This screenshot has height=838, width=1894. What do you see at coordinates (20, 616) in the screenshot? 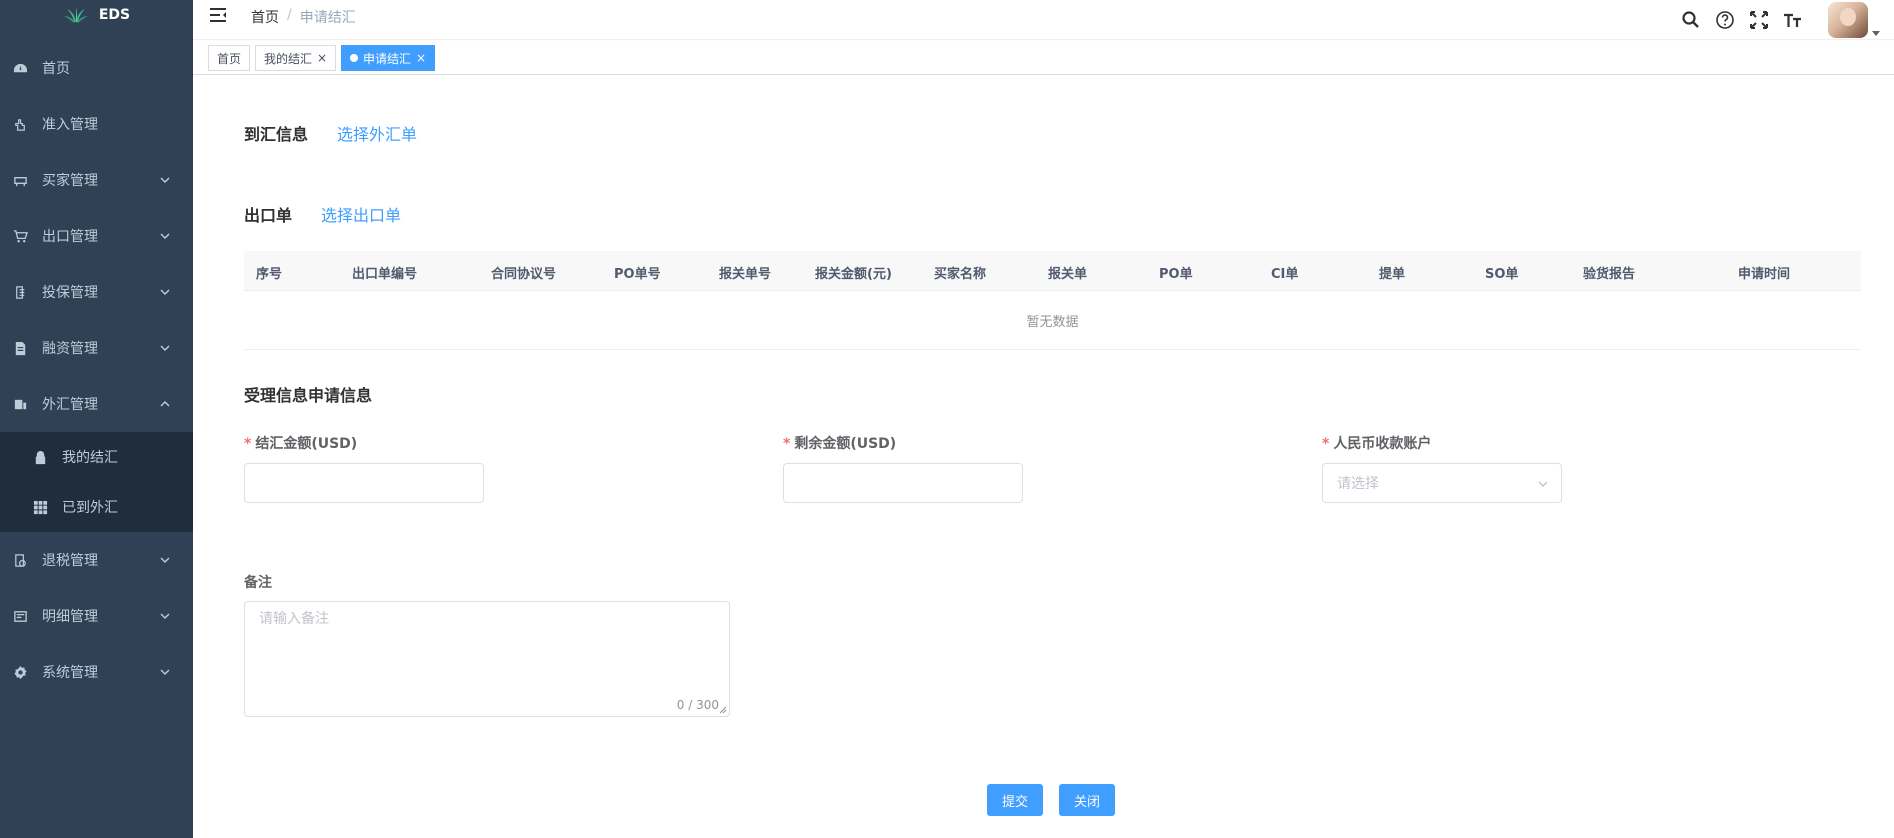
I see `detail-icon` at bounding box center [20, 616].